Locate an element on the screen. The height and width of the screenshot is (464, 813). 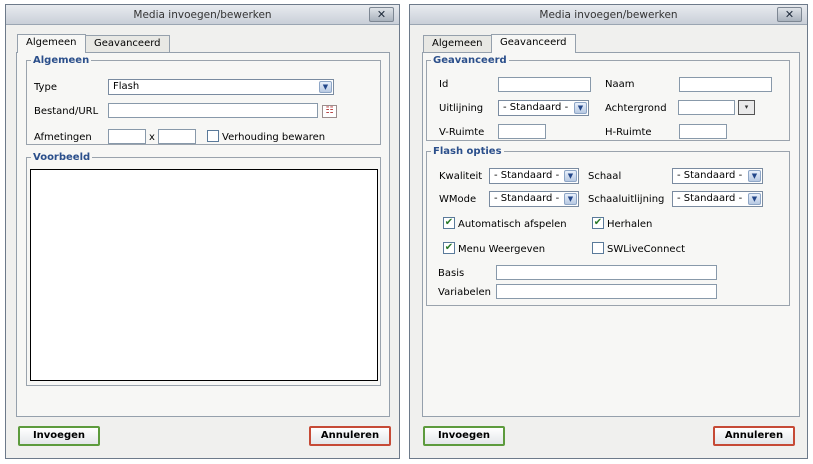
loop-label: Herhalen is located at coordinates (630, 224).